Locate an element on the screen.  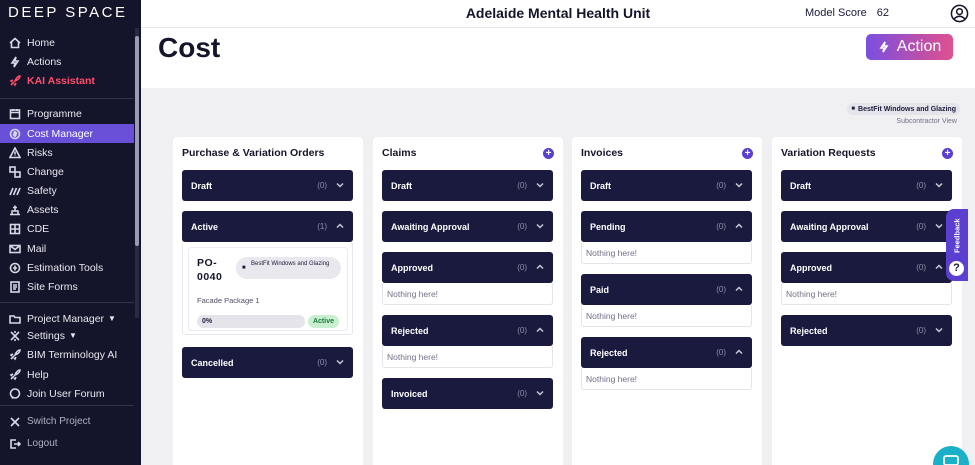
sidebar-item-risks: Risks is located at coordinates (67, 152).